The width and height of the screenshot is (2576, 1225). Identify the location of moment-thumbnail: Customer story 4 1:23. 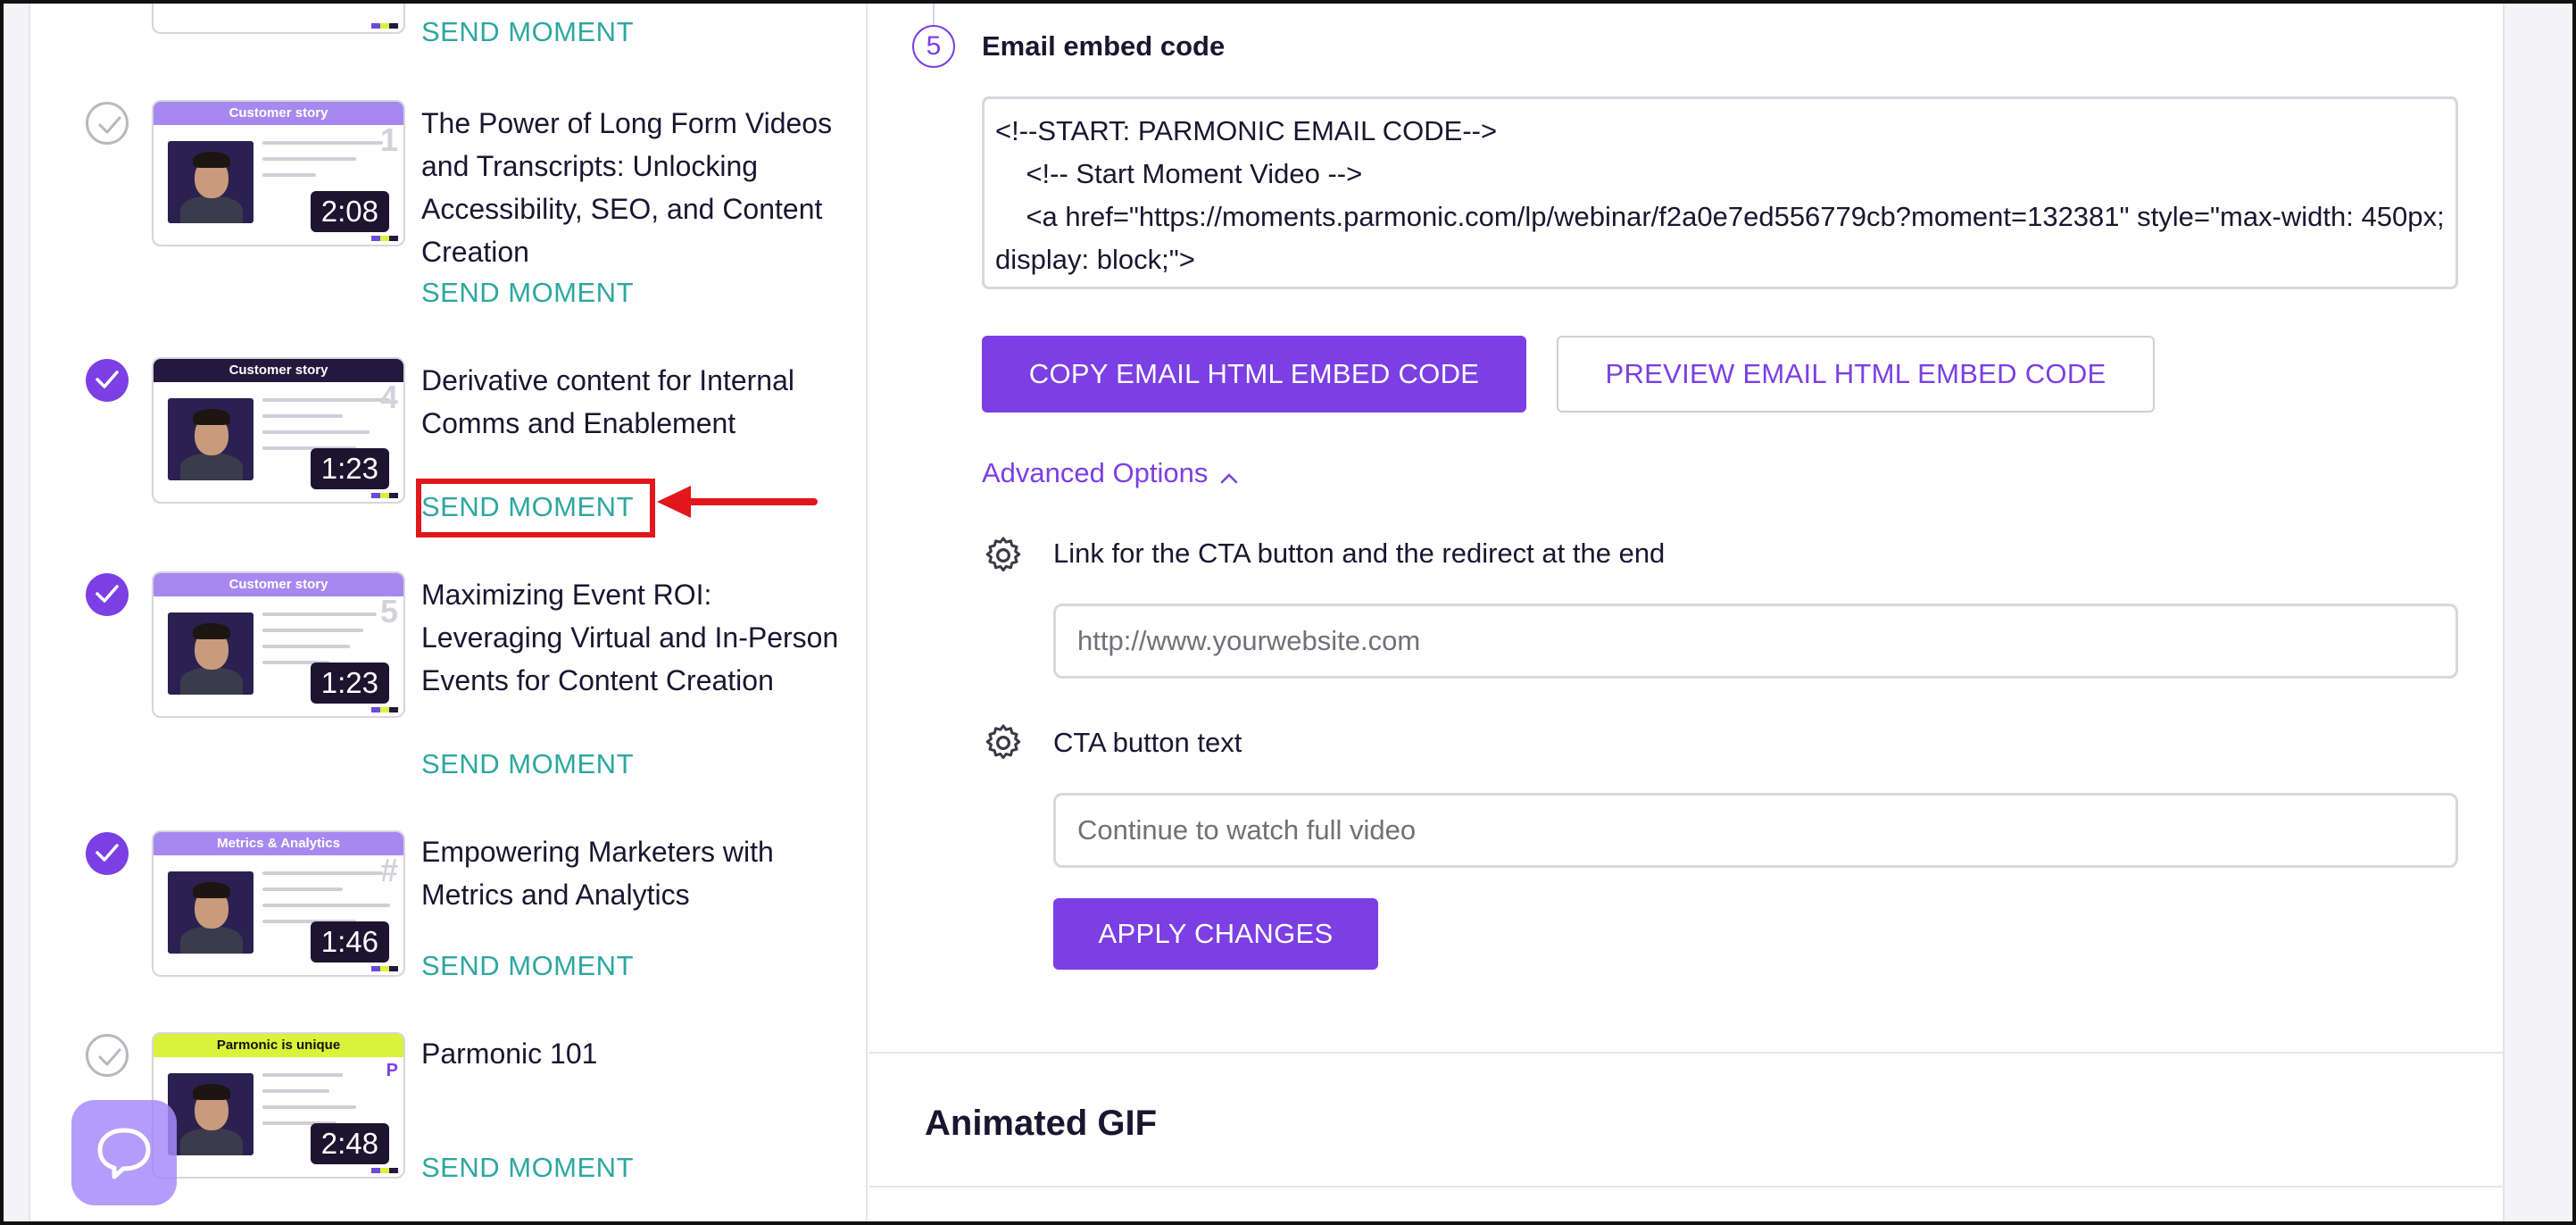
(278, 431).